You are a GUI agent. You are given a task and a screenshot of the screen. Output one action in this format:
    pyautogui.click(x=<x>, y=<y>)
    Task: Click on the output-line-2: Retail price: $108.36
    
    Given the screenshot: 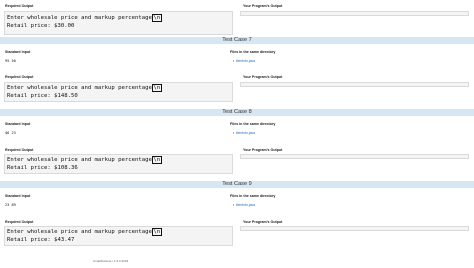 What is the action you would take?
    pyautogui.click(x=42, y=168)
    